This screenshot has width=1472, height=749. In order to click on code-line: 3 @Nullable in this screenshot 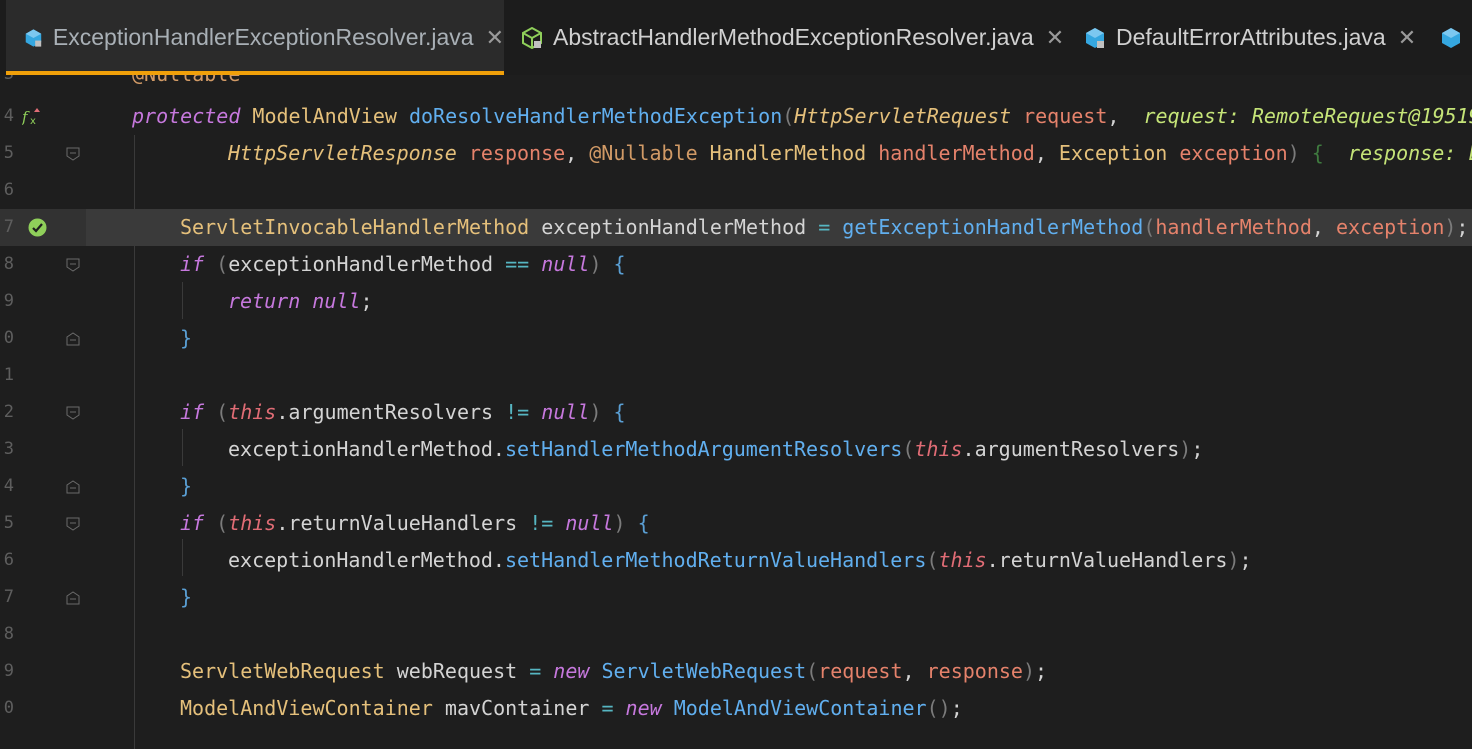, I will do `click(736, 84)`.